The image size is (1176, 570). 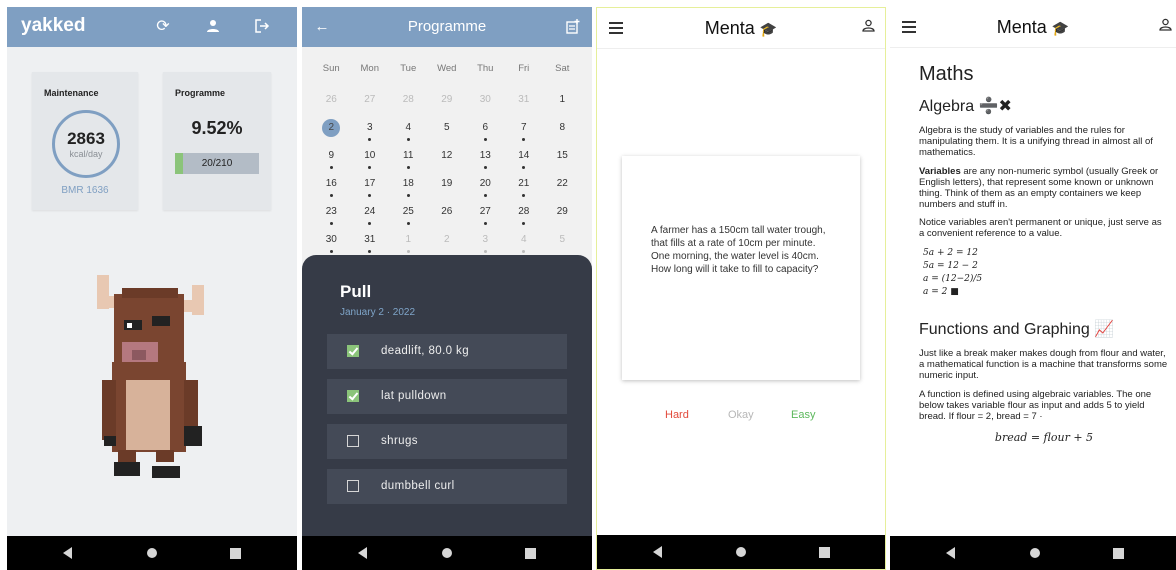 I want to click on workout-title: Pull, so click(x=356, y=291).